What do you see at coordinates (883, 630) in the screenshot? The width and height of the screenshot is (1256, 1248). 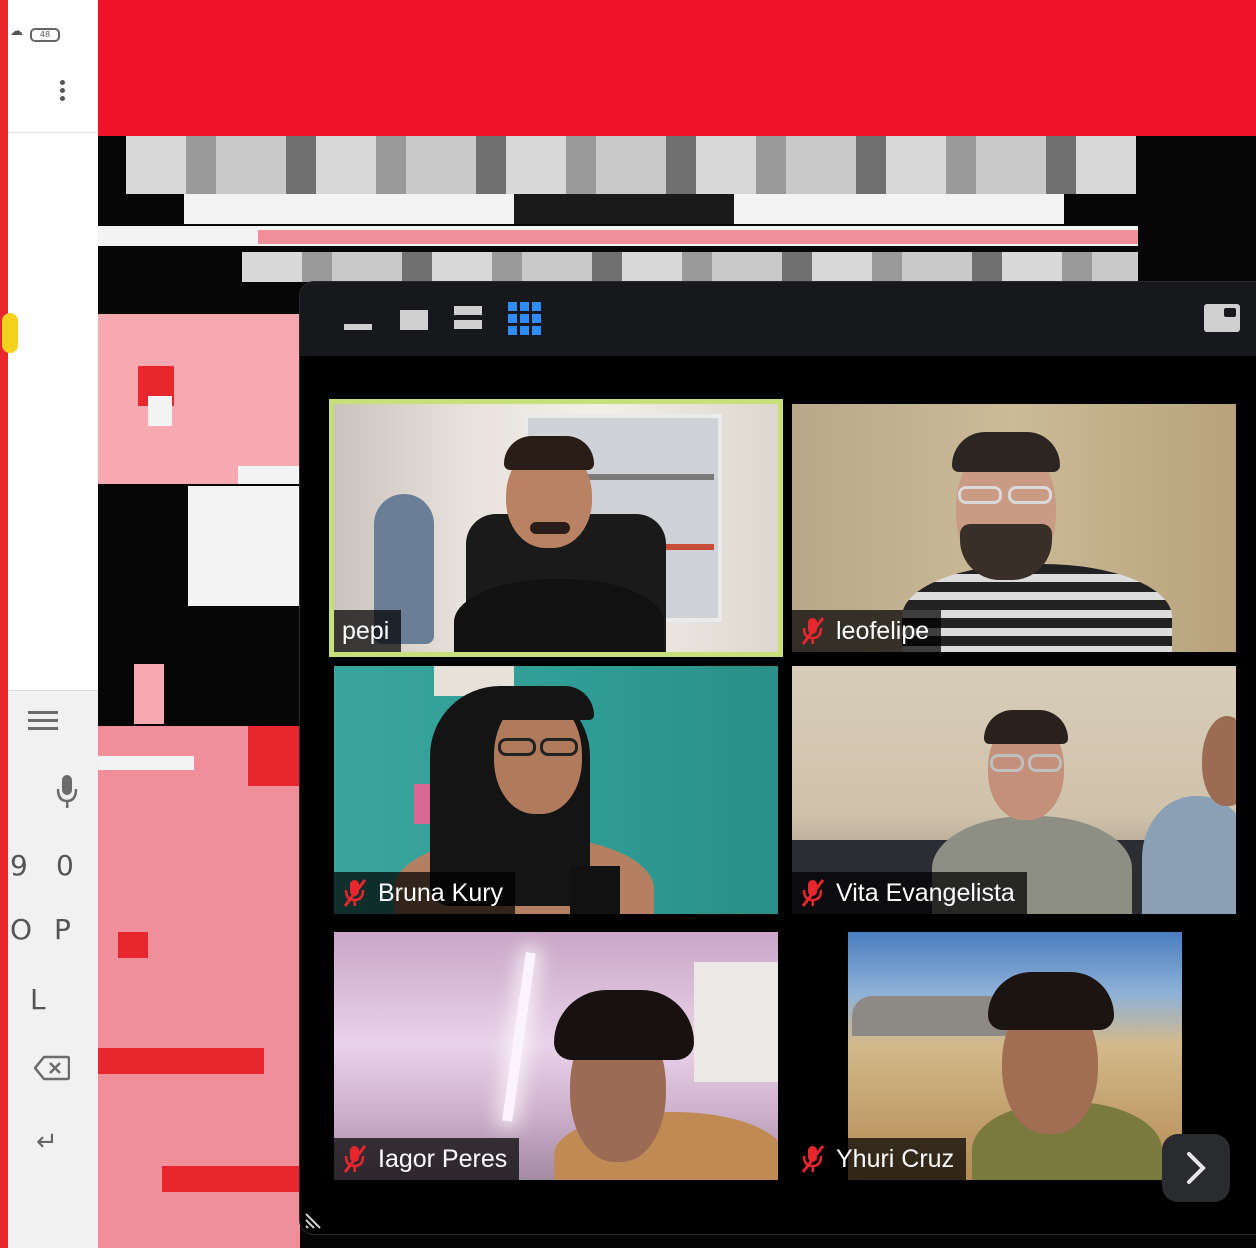 I see `participant-name: leofelipe` at bounding box center [883, 630].